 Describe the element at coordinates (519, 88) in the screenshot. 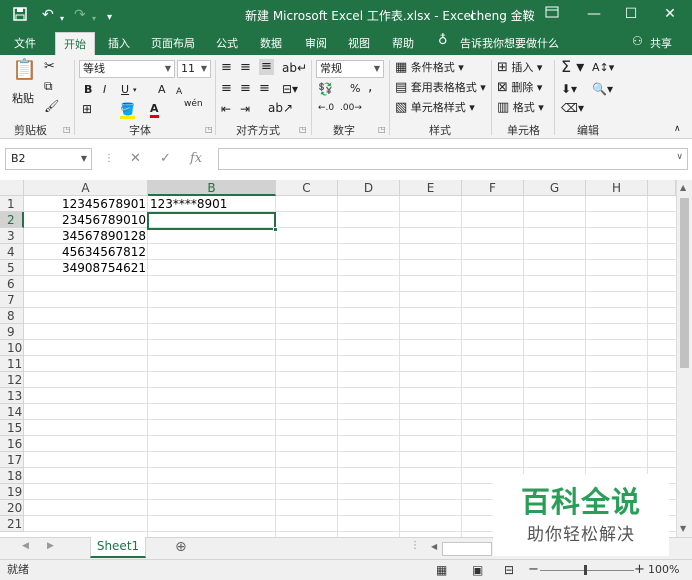

I see `delete-cells-button: ⊠ 删除 ▾` at that location.